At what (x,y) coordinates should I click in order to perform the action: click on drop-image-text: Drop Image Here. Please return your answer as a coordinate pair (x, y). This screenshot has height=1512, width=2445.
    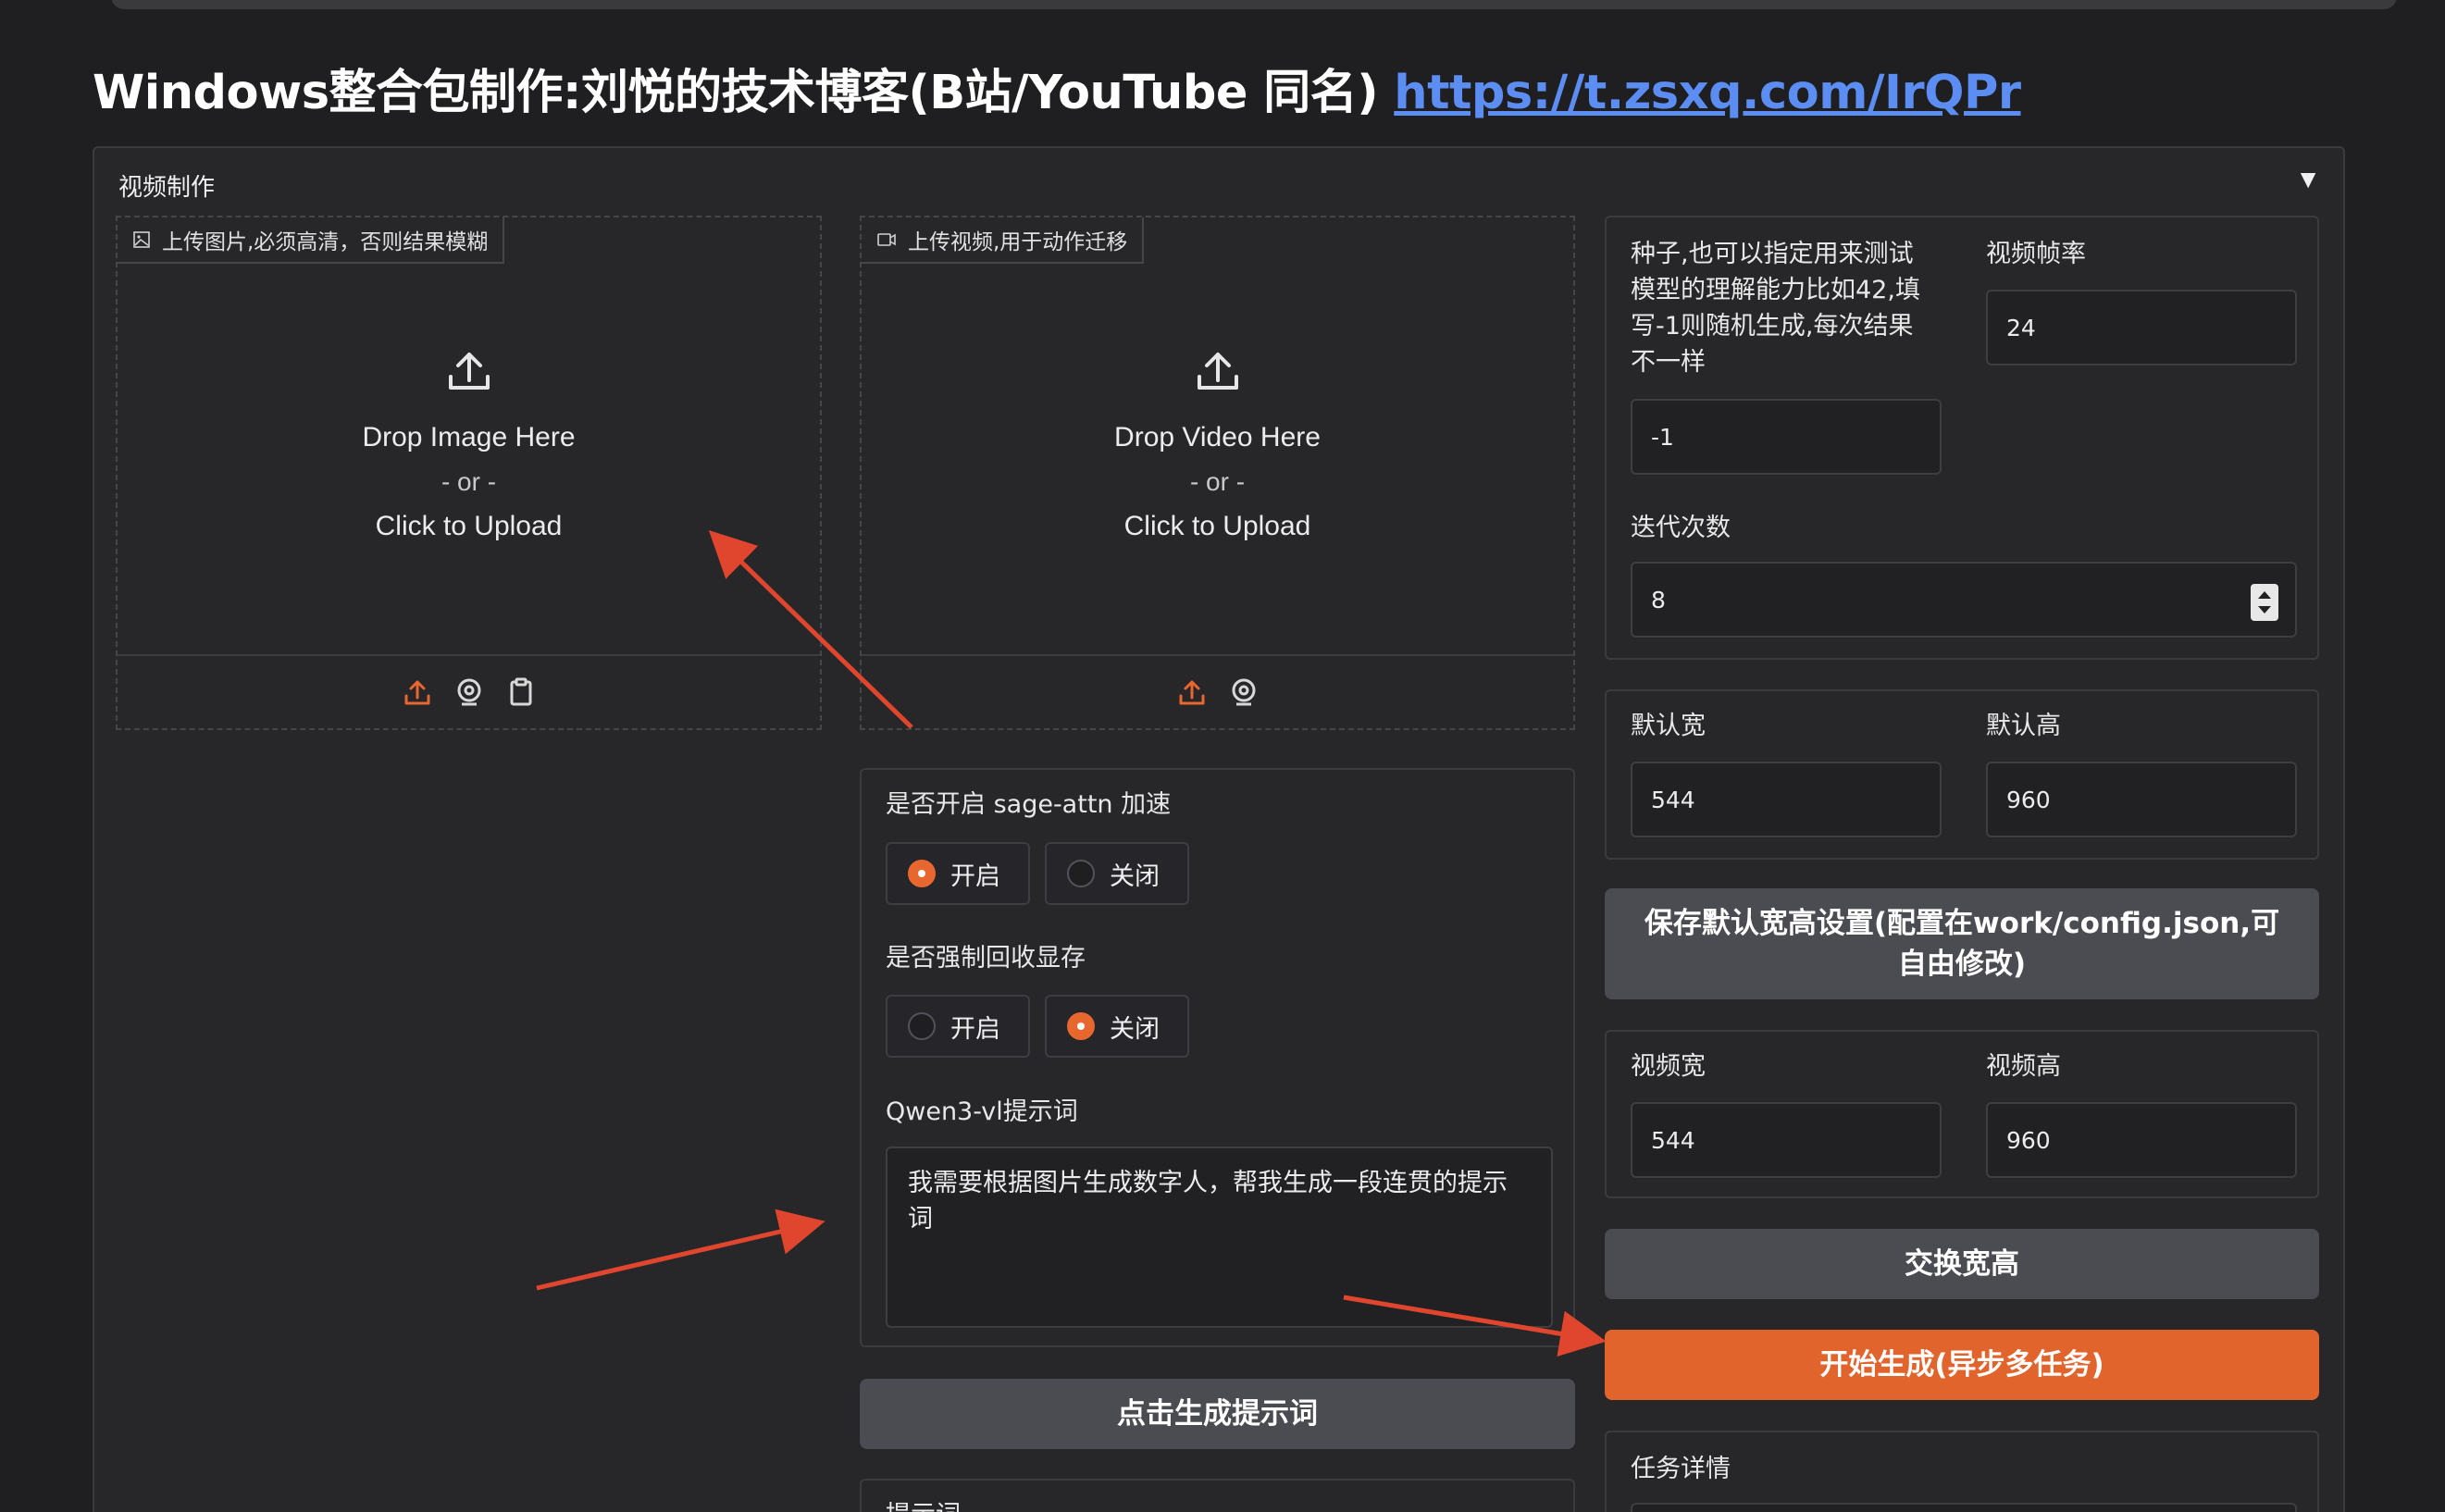
    Looking at the image, I should click on (469, 437).